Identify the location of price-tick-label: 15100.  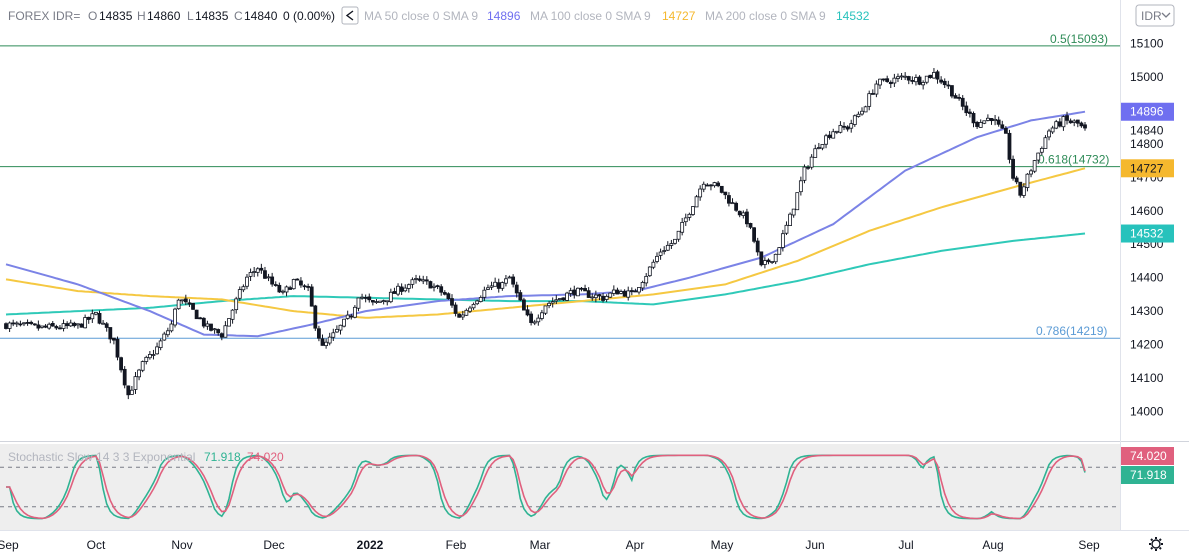
(1147, 44).